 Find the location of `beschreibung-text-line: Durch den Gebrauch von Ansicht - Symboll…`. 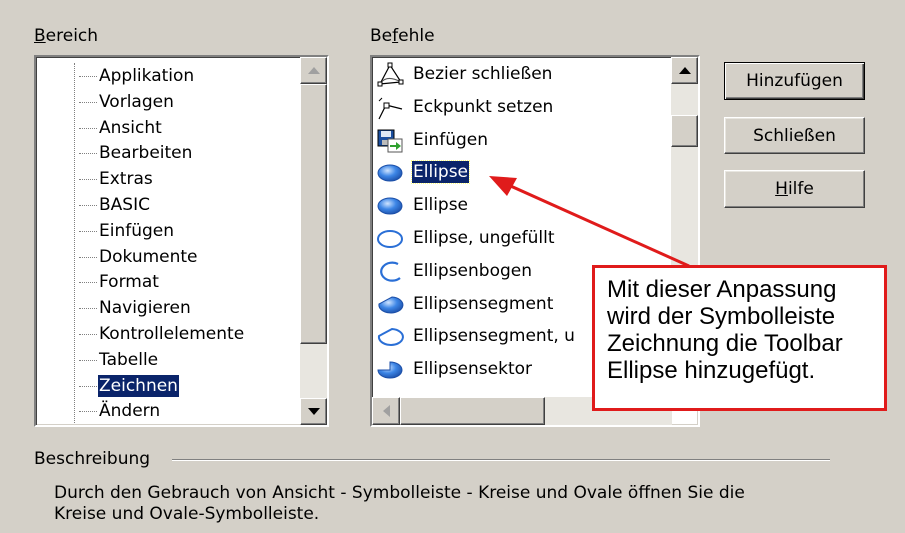

beschreibung-text-line: Durch den Gebrauch von Ansicht - Symboll… is located at coordinates (399, 493).